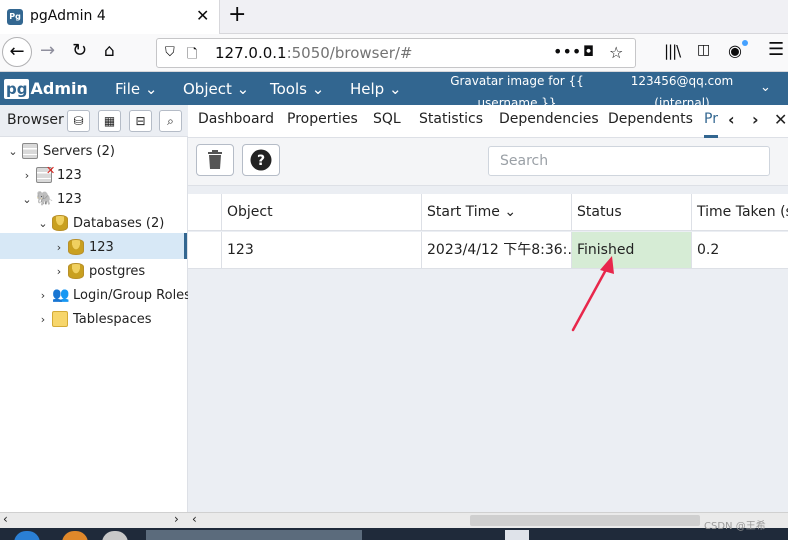 This screenshot has height=540, width=788. What do you see at coordinates (119, 223) in the screenshot?
I see `tree-item-label: Databases (2)` at bounding box center [119, 223].